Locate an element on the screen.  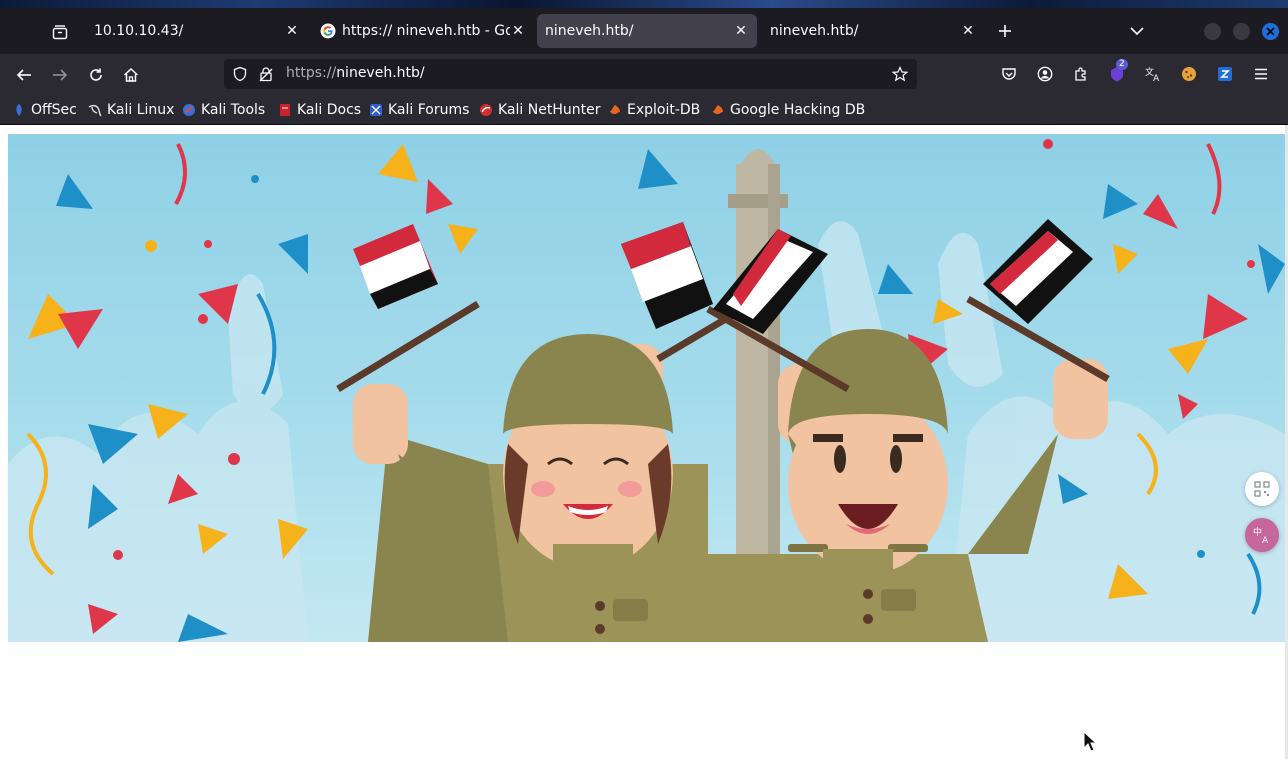
qr-code-icon is located at coordinates (1262, 489).